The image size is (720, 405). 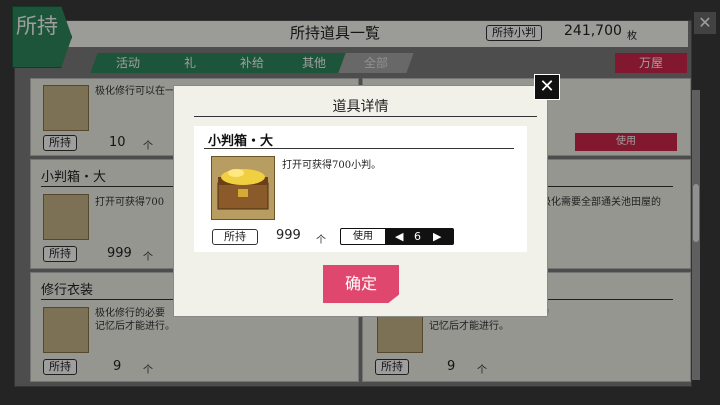 I want to click on chevron-left-icon: ◀, so click(x=399, y=236).